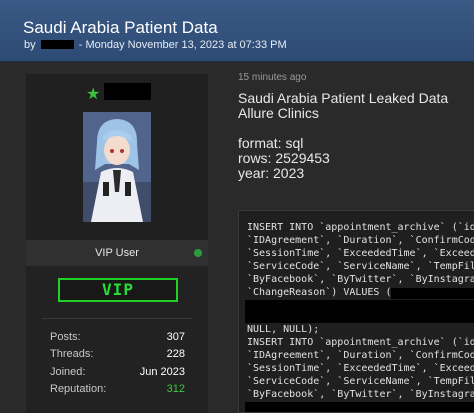 The height and width of the screenshot is (413, 474). What do you see at coordinates (176, 354) in the screenshot?
I see `stat-value: 228` at bounding box center [176, 354].